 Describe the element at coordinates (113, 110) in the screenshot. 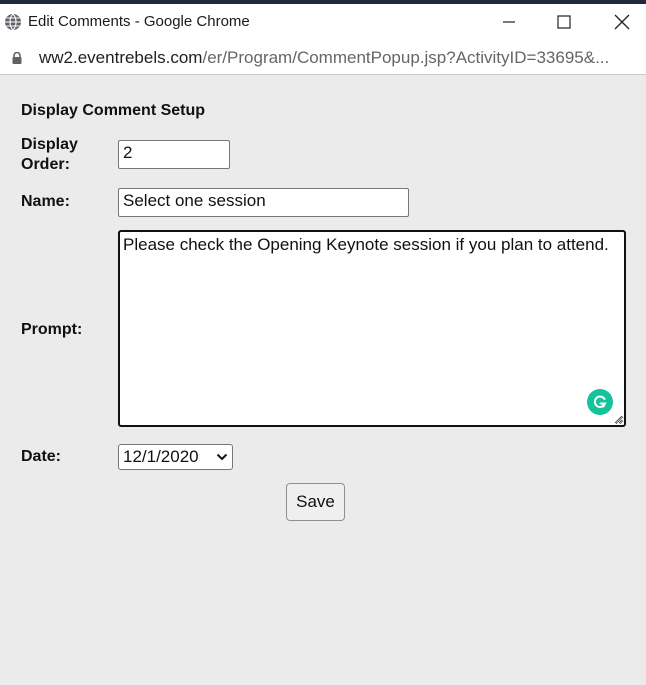

I see `form-heading: Display Comment Setup` at that location.